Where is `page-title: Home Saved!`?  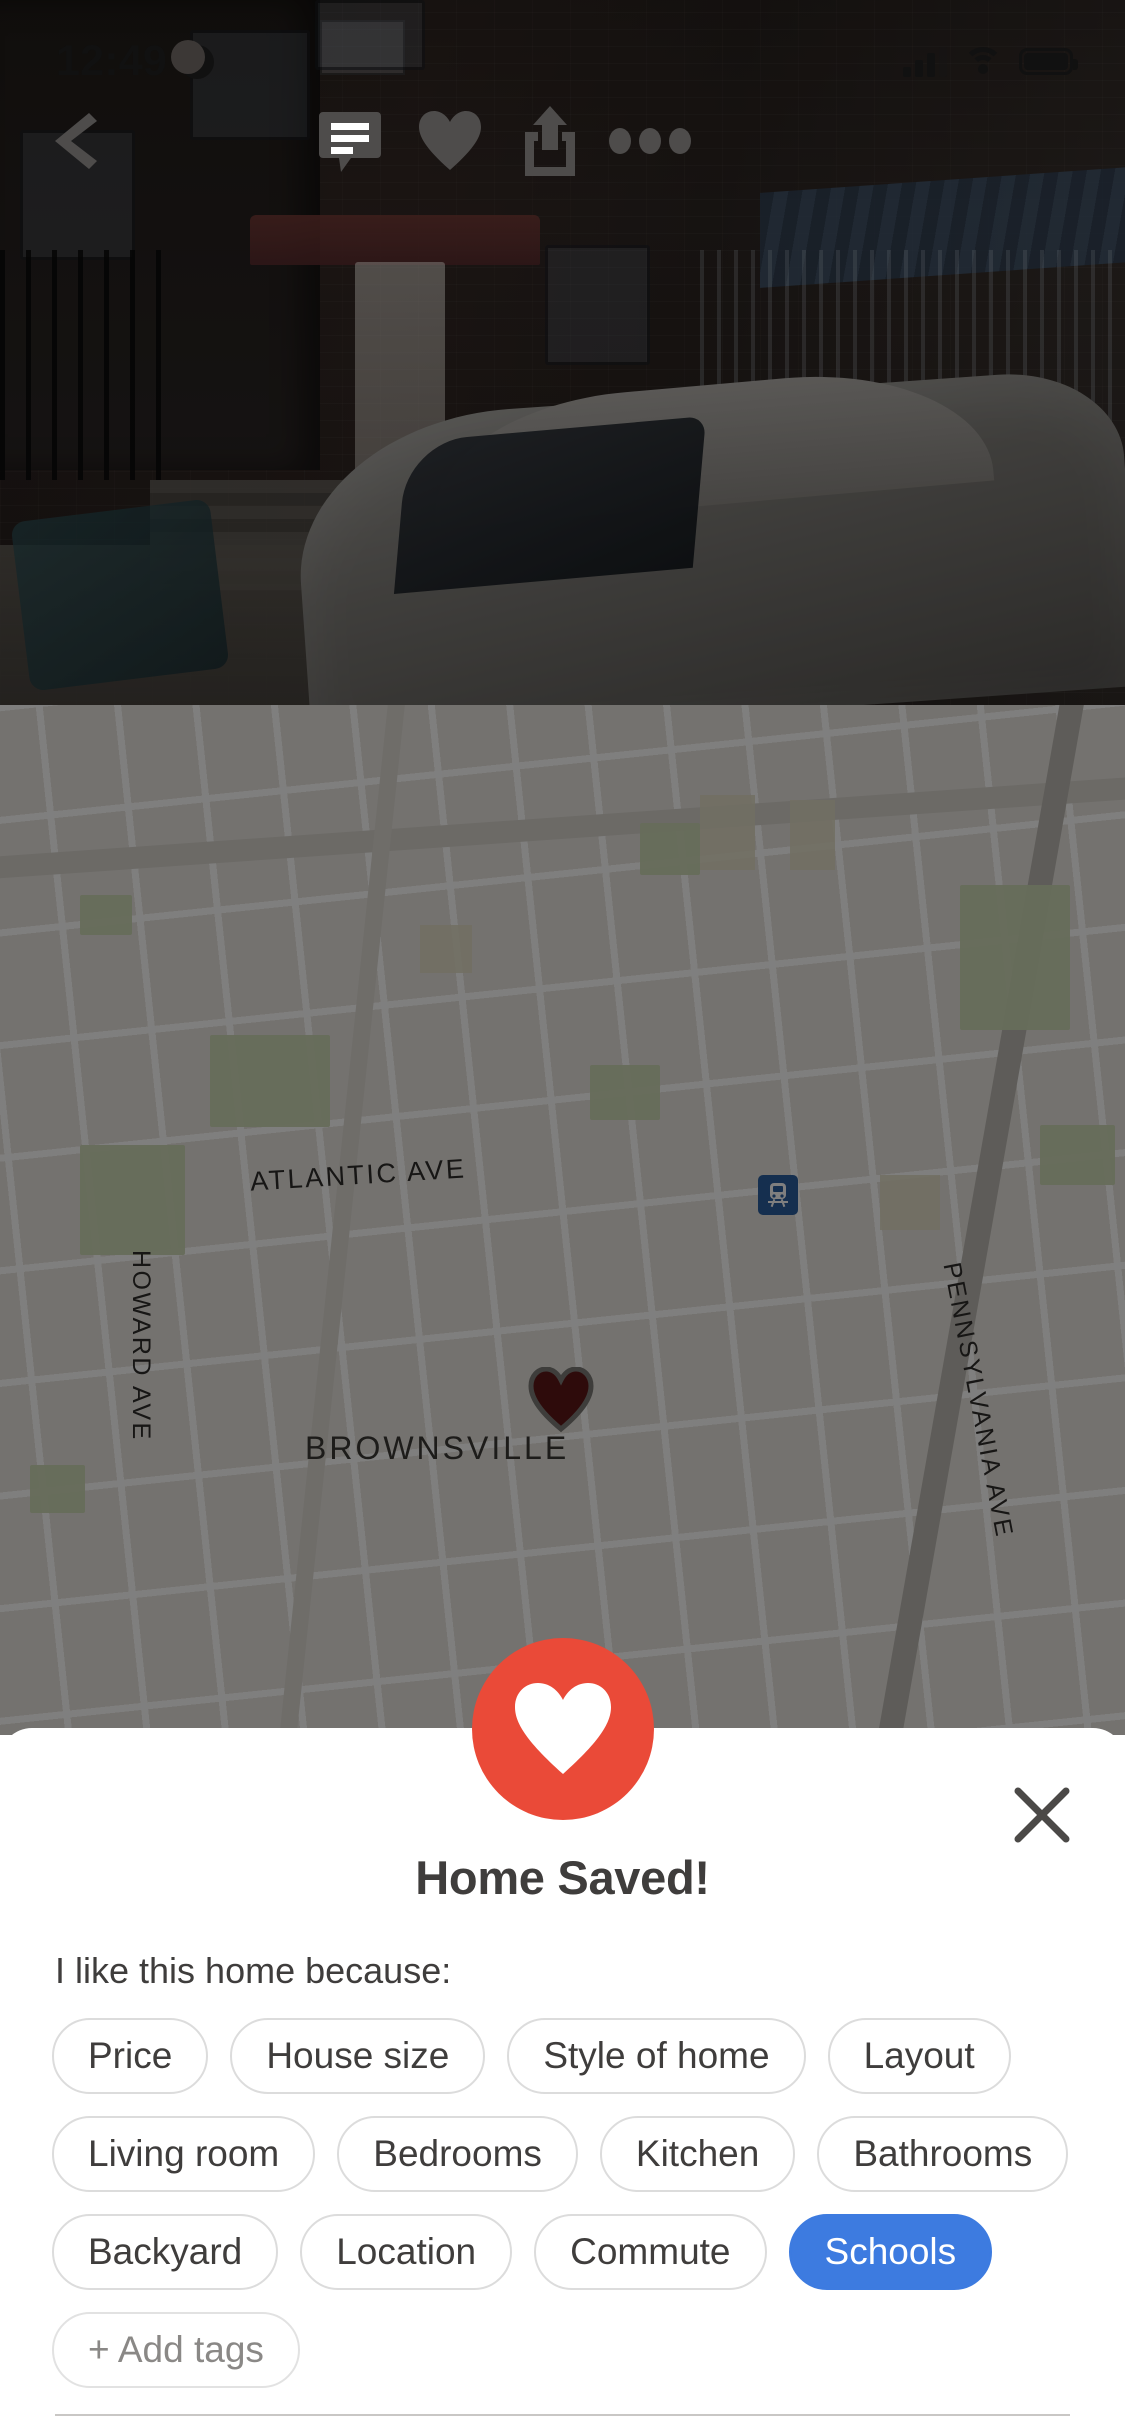
page-title: Home Saved! is located at coordinates (562, 1877).